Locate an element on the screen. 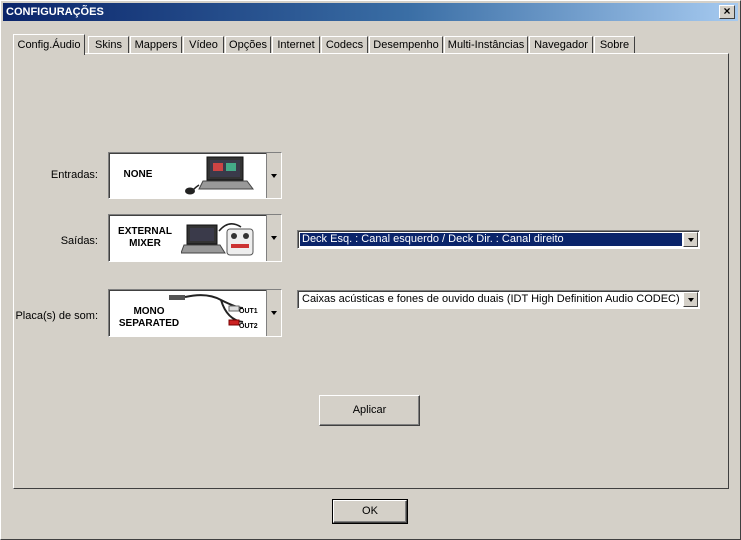  outputs-text-line1: EXTERNAL is located at coordinates (145, 231).